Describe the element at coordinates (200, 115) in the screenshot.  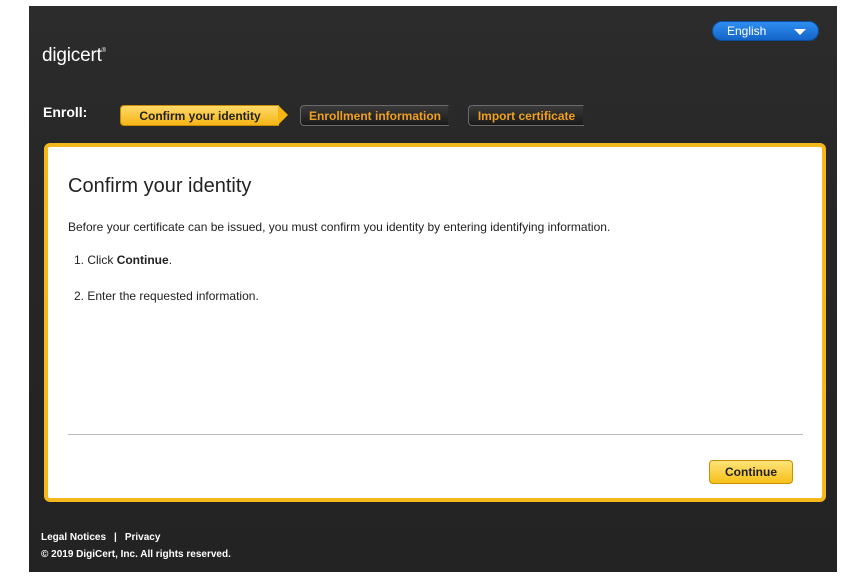
I see `step-label: Confirm your identity` at that location.